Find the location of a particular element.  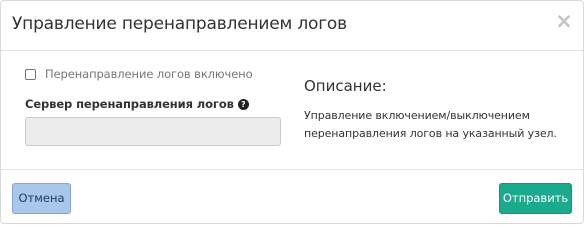

close-icon: × is located at coordinates (564, 21).